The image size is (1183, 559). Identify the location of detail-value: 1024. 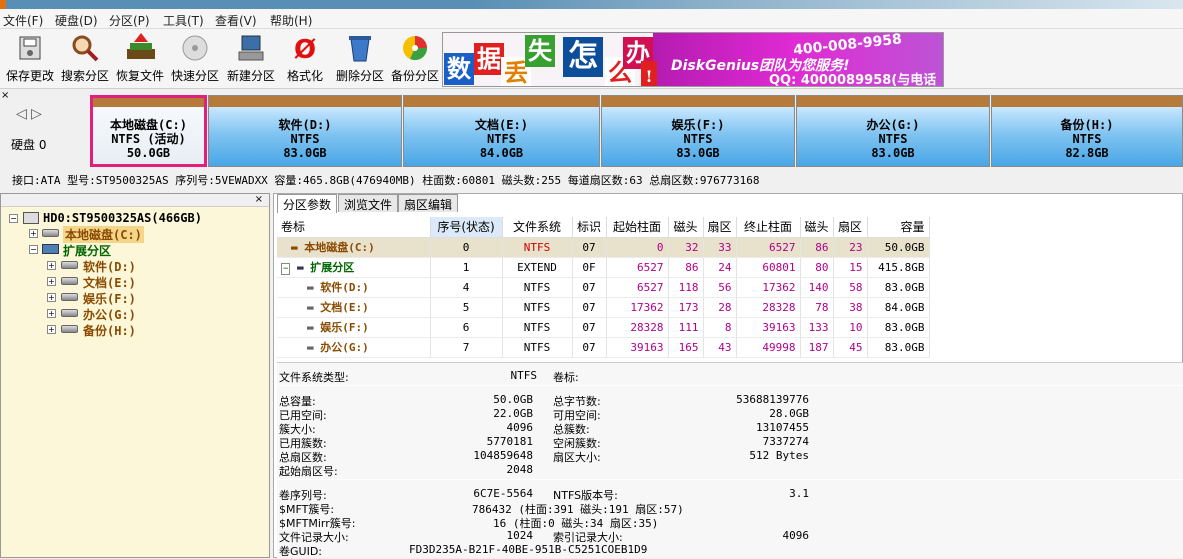
(520, 535).